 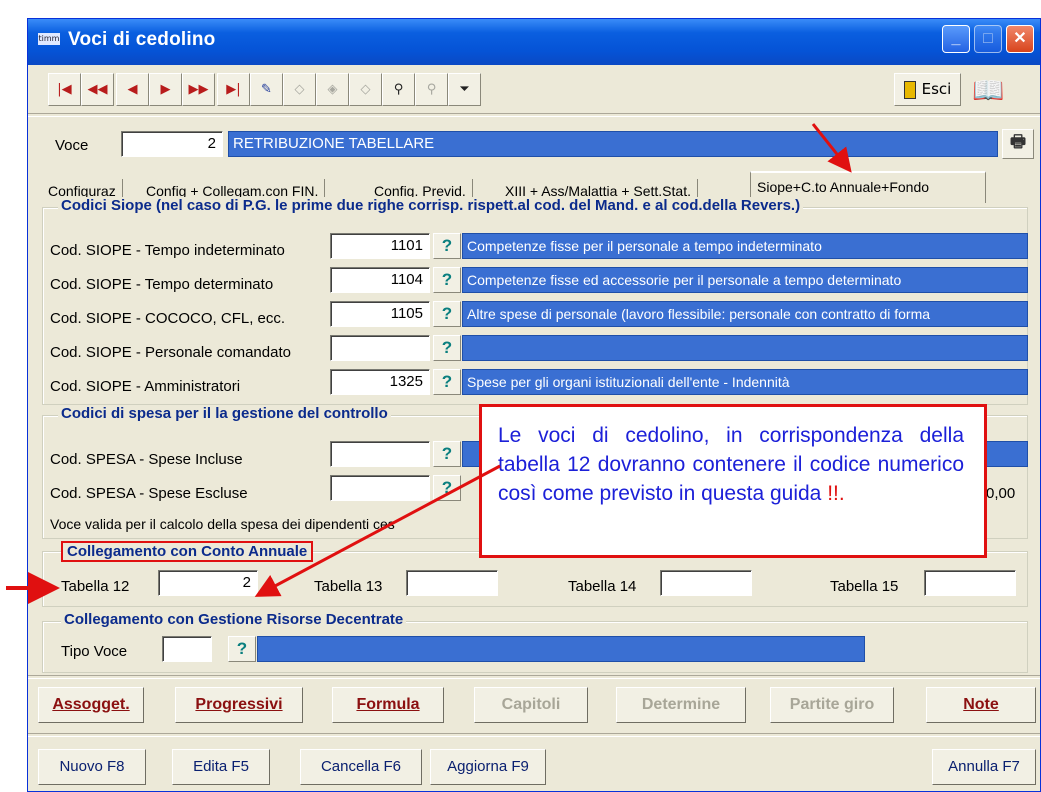 What do you see at coordinates (168, 318) in the screenshot?
I see `siope-row-label: Cod. SIOPE - COCOCO, CFL, ecc.` at bounding box center [168, 318].